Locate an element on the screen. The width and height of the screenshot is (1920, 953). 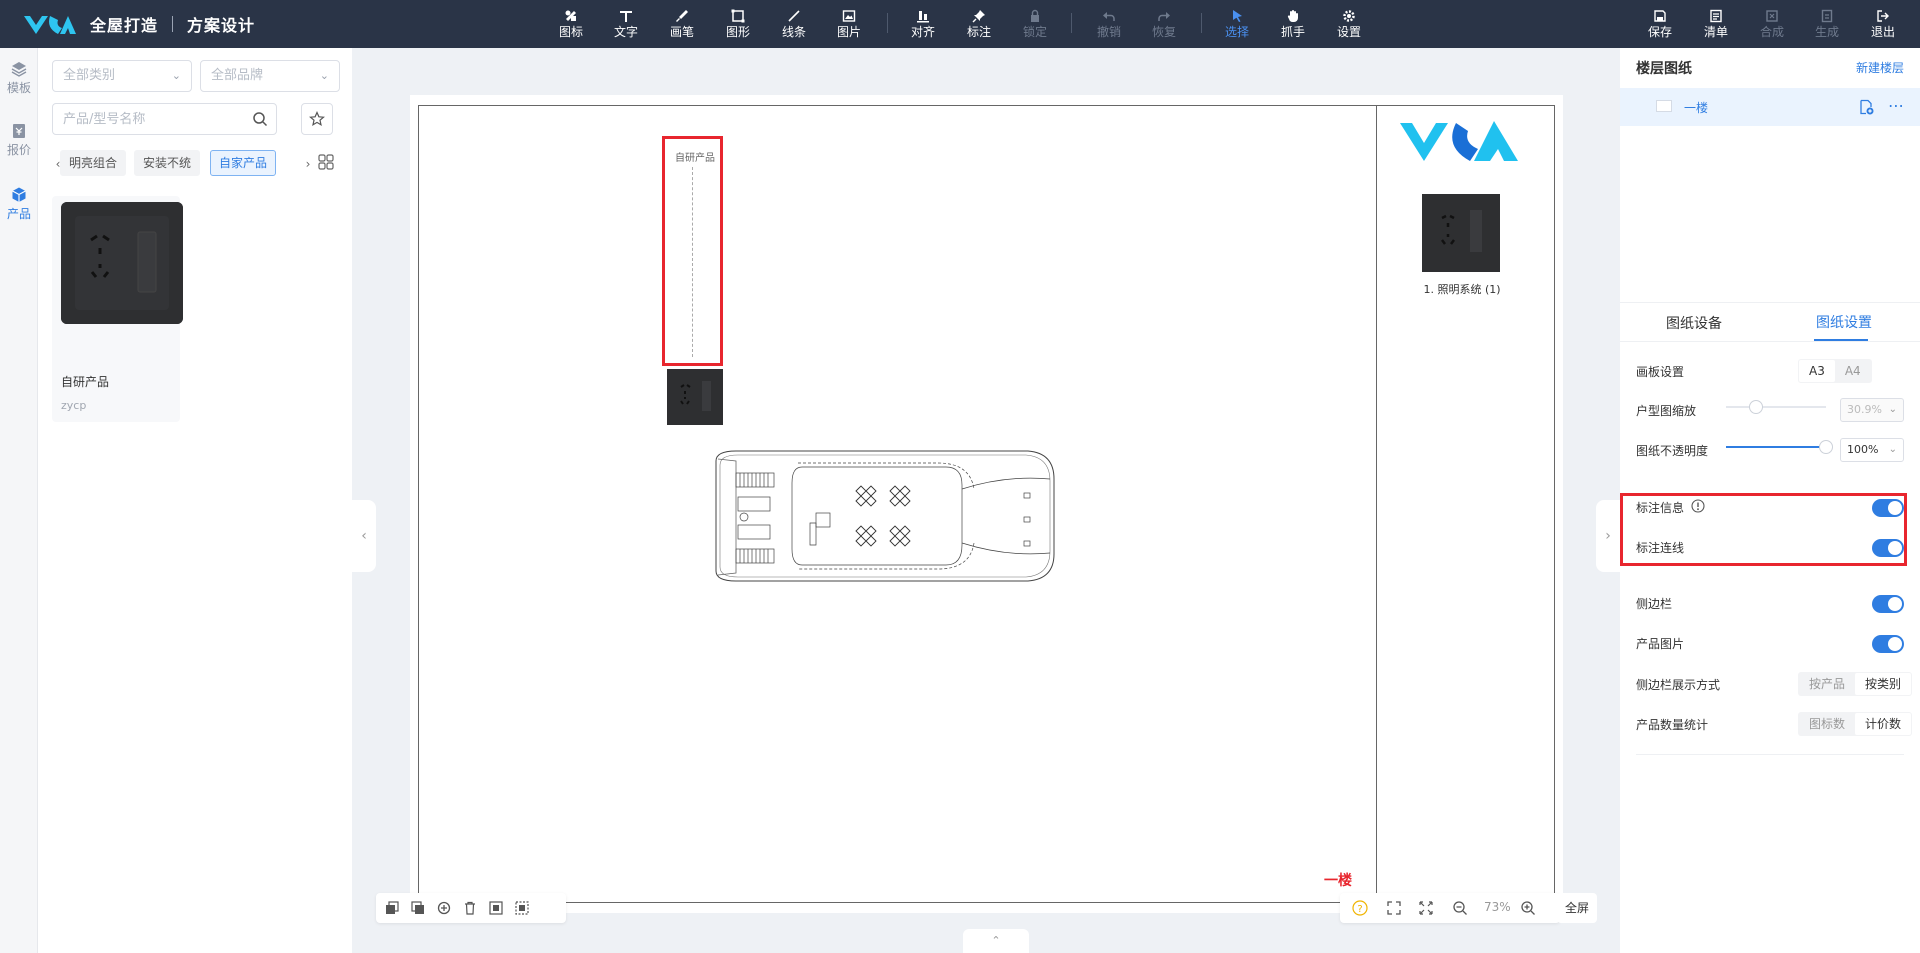
line-icon is located at coordinates (794, 15).